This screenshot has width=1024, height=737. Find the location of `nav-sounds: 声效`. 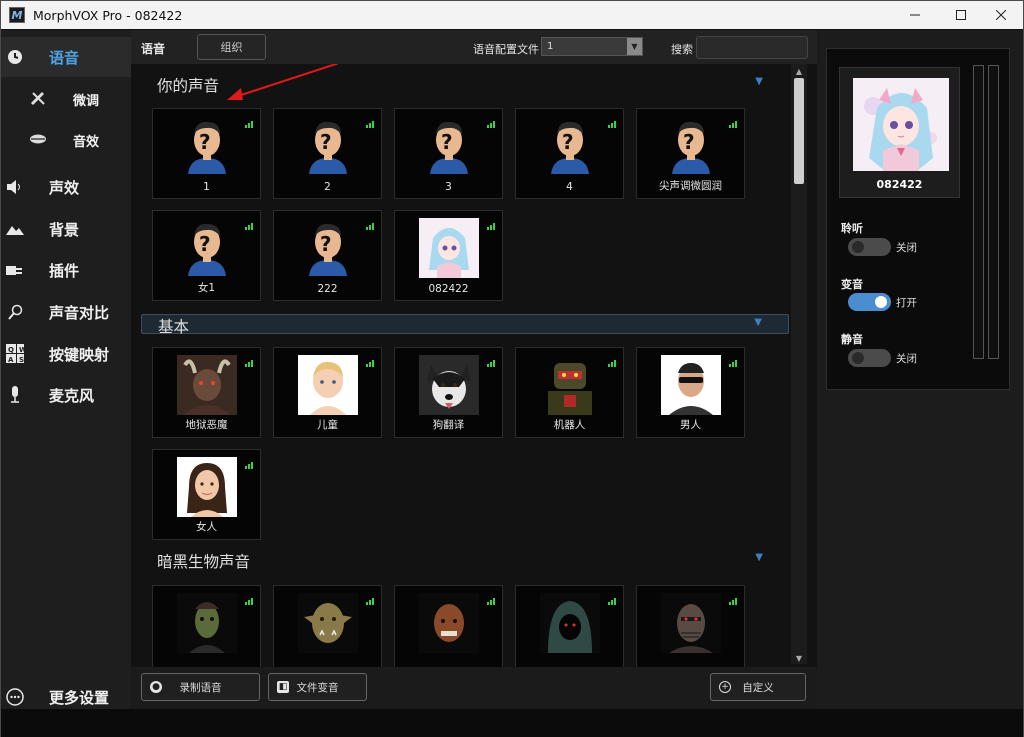

nav-sounds: 声效 is located at coordinates (66, 187).